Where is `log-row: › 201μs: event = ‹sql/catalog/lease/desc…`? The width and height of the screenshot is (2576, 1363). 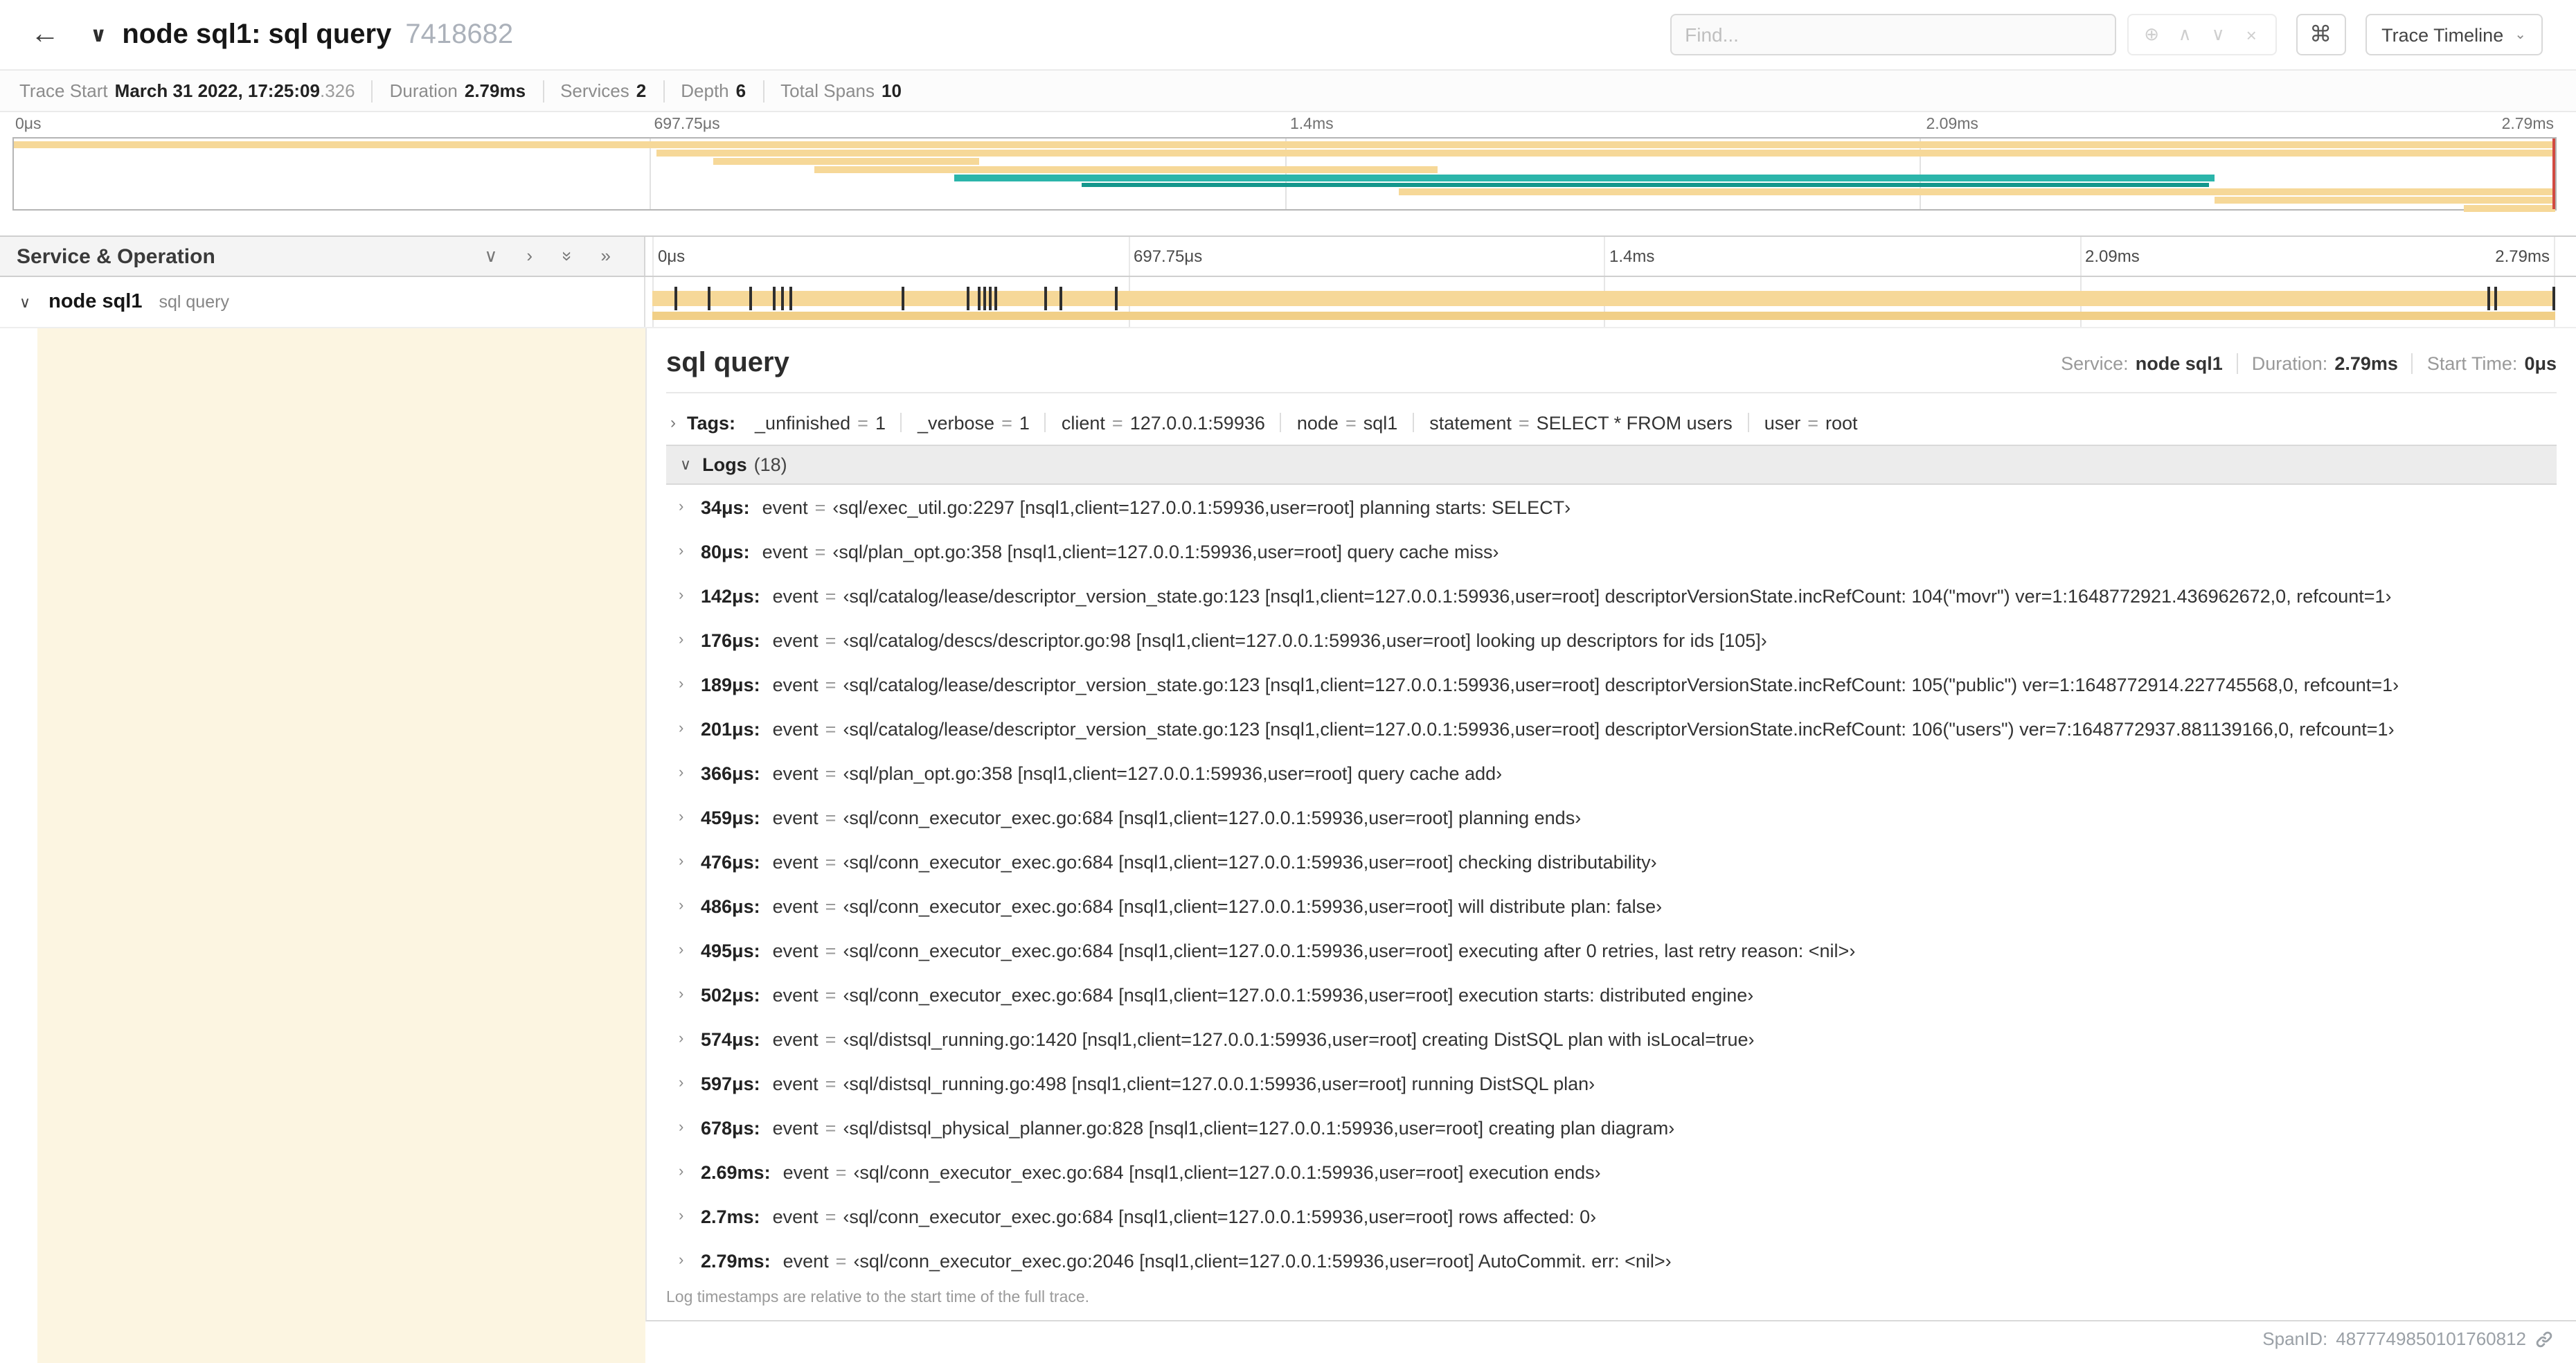 log-row: › 201μs: event = ‹sql/catalog/lease/desc… is located at coordinates (1612, 728).